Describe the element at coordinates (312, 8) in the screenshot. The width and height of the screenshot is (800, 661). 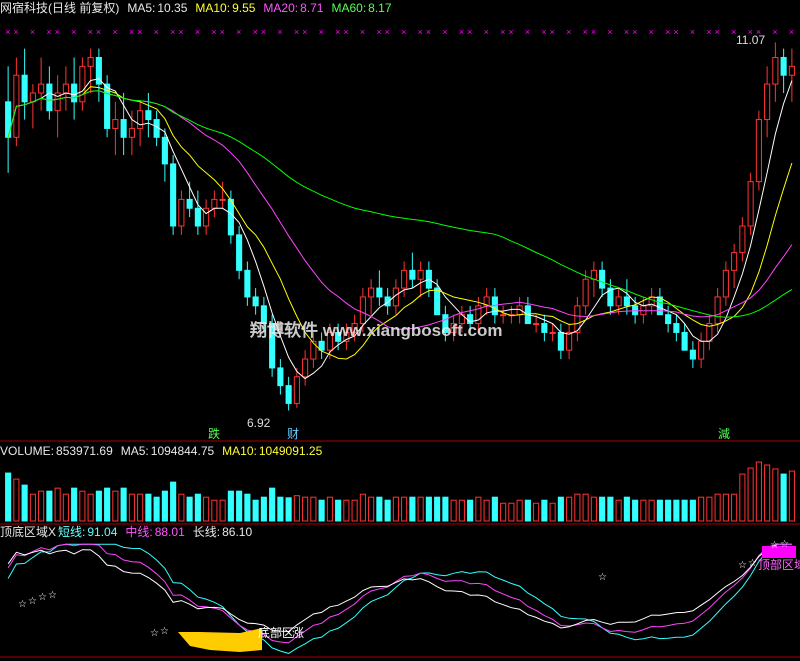
I see `ma20-value: 8.71` at that location.